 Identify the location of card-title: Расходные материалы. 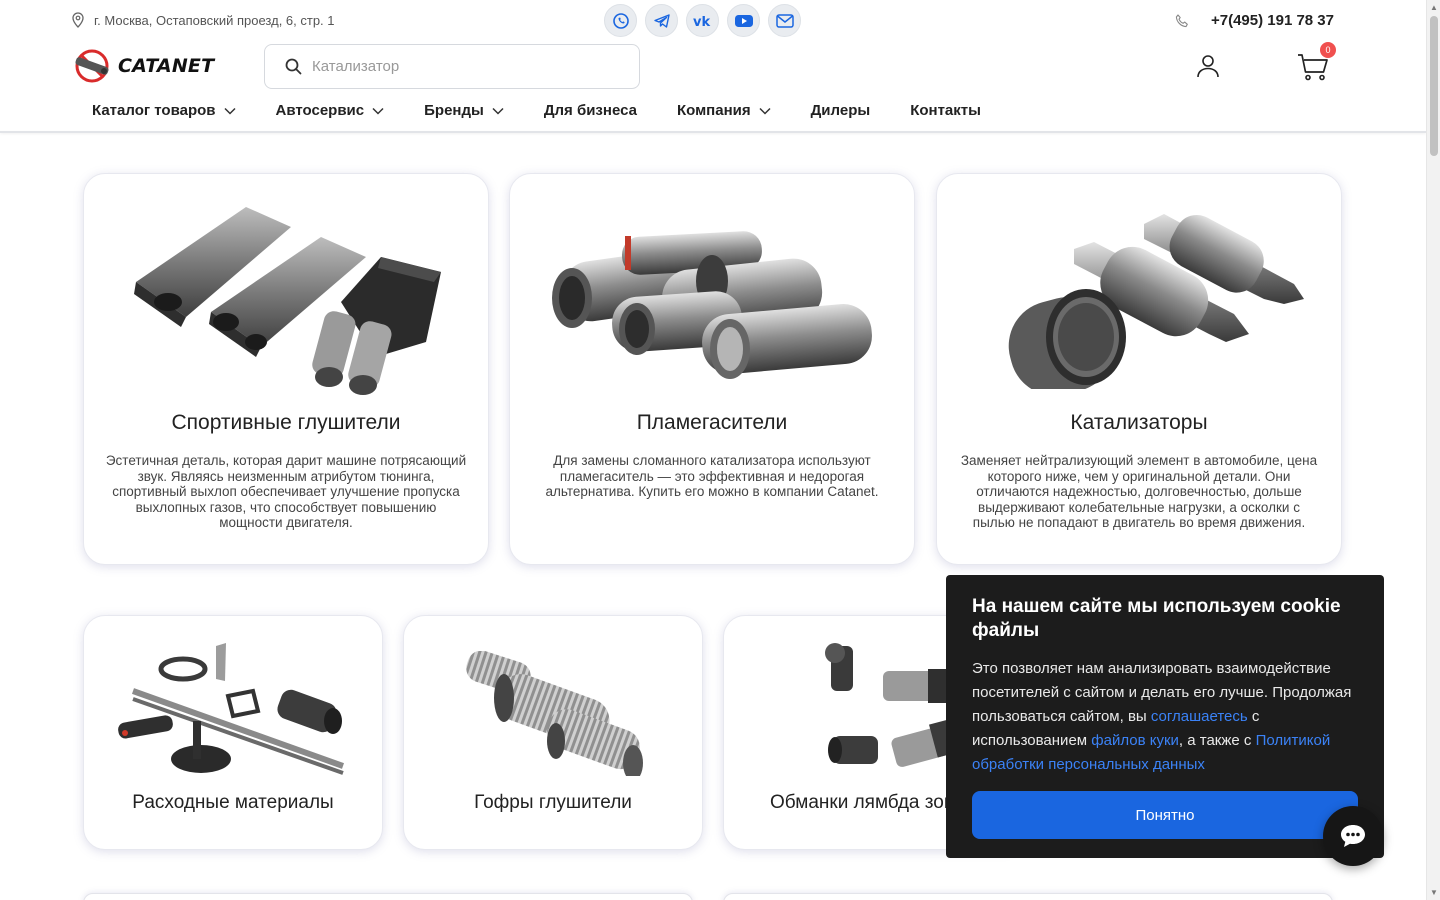
(233, 802).